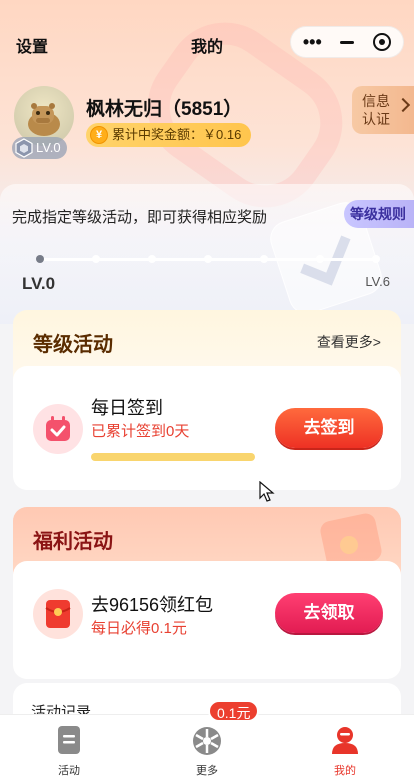 The width and height of the screenshot is (414, 780). I want to click on level-start-label: LV.0, so click(39, 283).